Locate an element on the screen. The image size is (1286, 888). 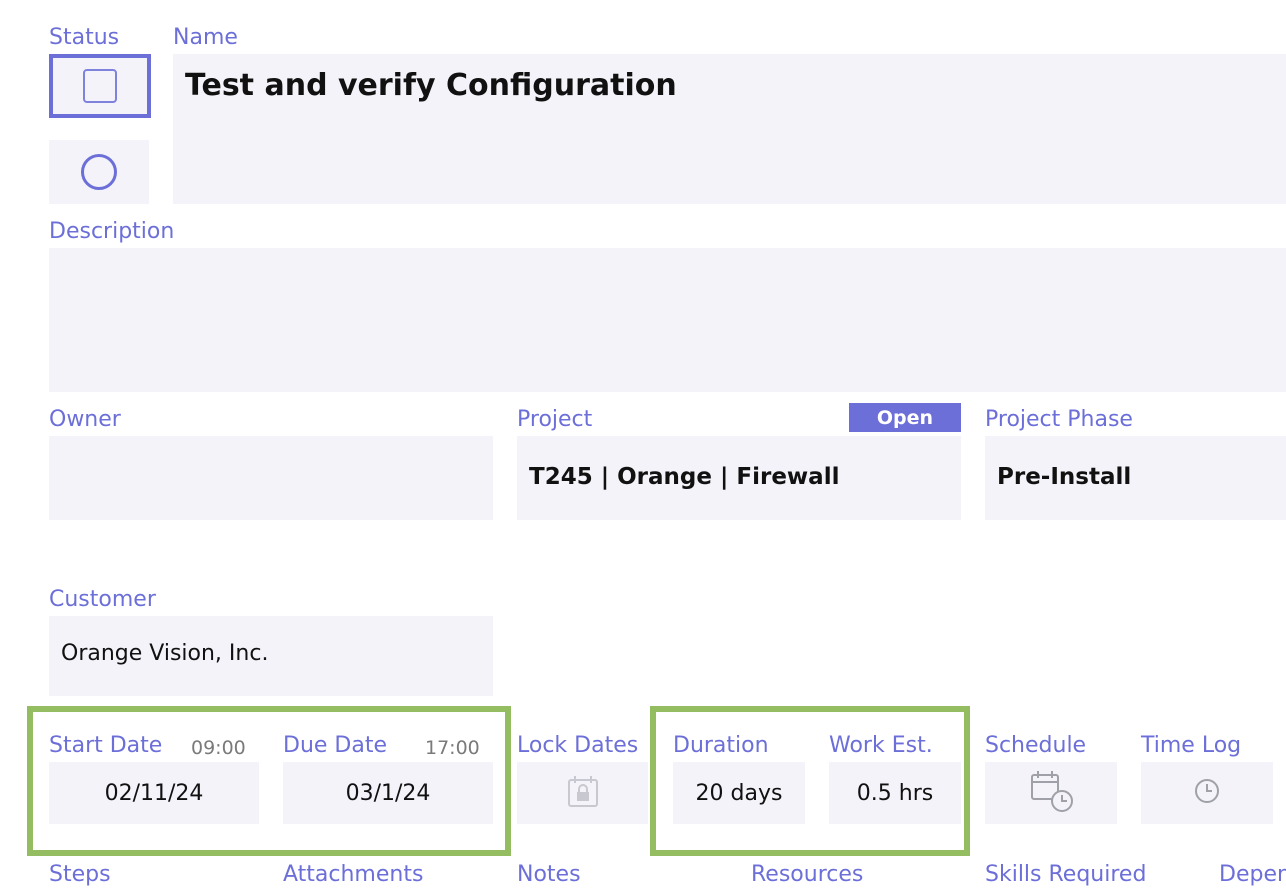
attachments-label: Attachments is located at coordinates (353, 875).